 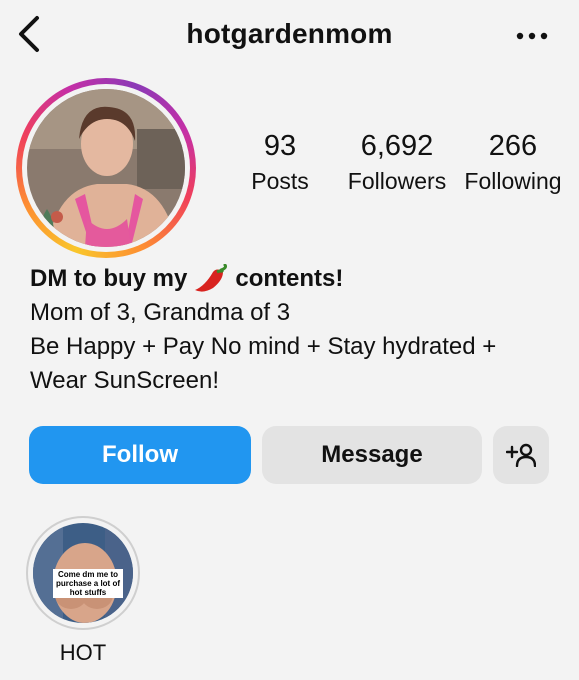 I want to click on stat-posts-label: Posts, so click(x=280, y=181).